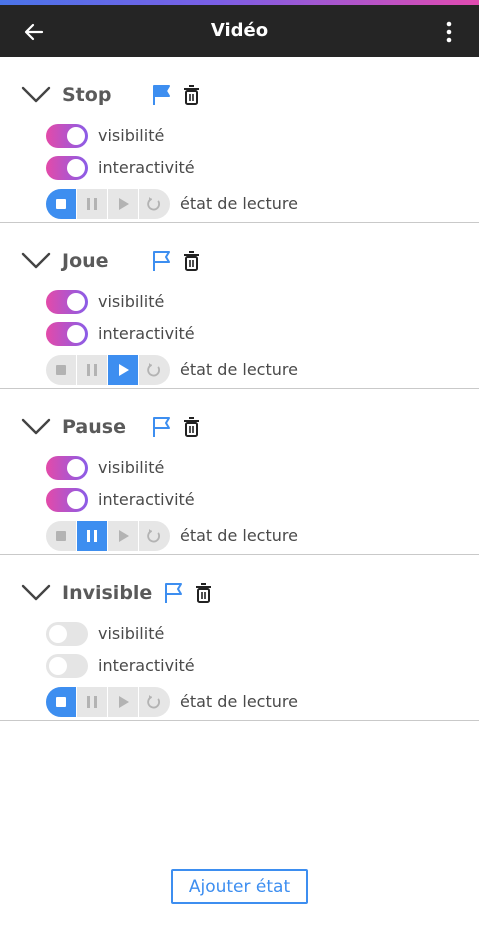 The height and width of the screenshot is (927, 479). I want to click on add-state-button: Ajouter état, so click(239, 886).